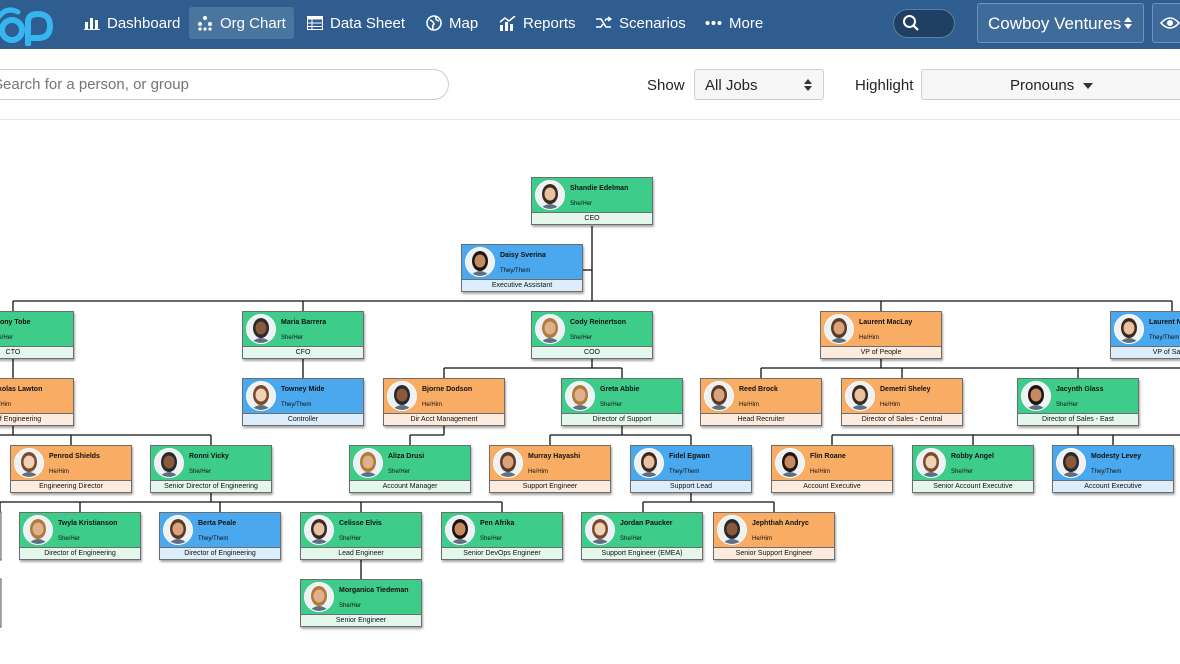  Describe the element at coordinates (1170, 23) in the screenshot. I see `eye-icon` at that location.